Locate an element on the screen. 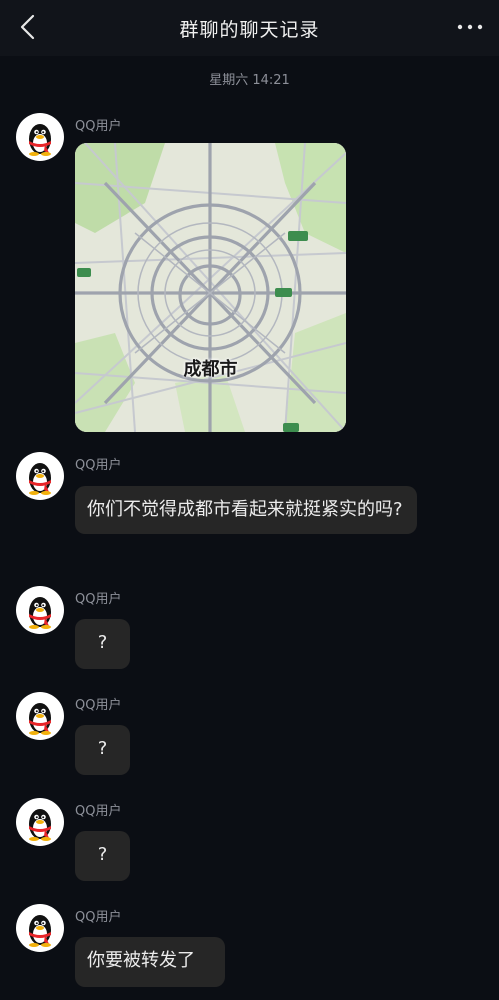 The image size is (499, 1000). chat-header: 群聊的聊天记录 is located at coordinates (249, 28).